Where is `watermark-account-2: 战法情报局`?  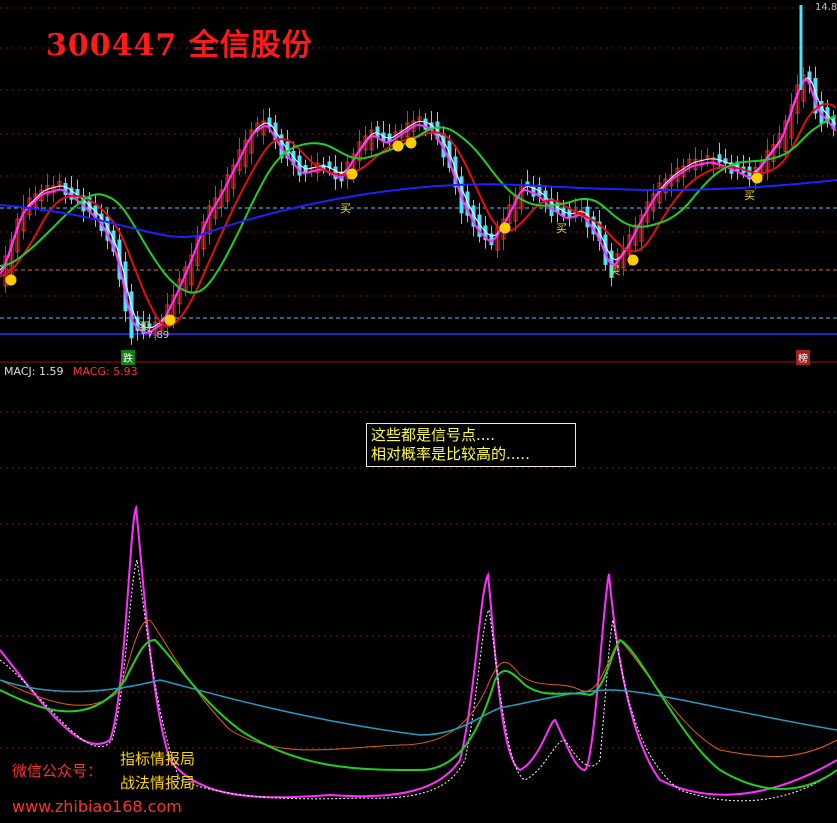 watermark-account-2: 战法情报局 is located at coordinates (158, 783).